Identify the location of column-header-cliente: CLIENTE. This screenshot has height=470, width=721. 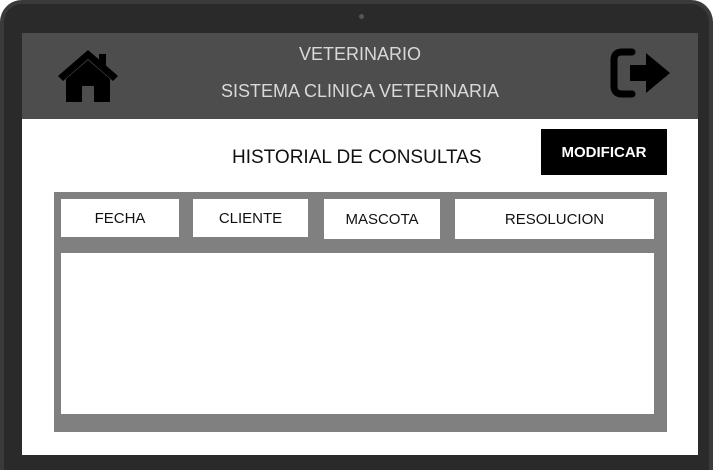
(250, 218).